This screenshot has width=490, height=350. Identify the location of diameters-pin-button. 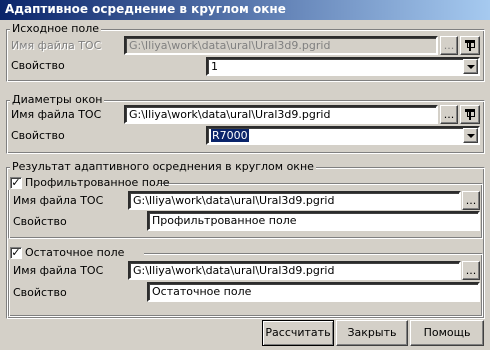
(470, 114).